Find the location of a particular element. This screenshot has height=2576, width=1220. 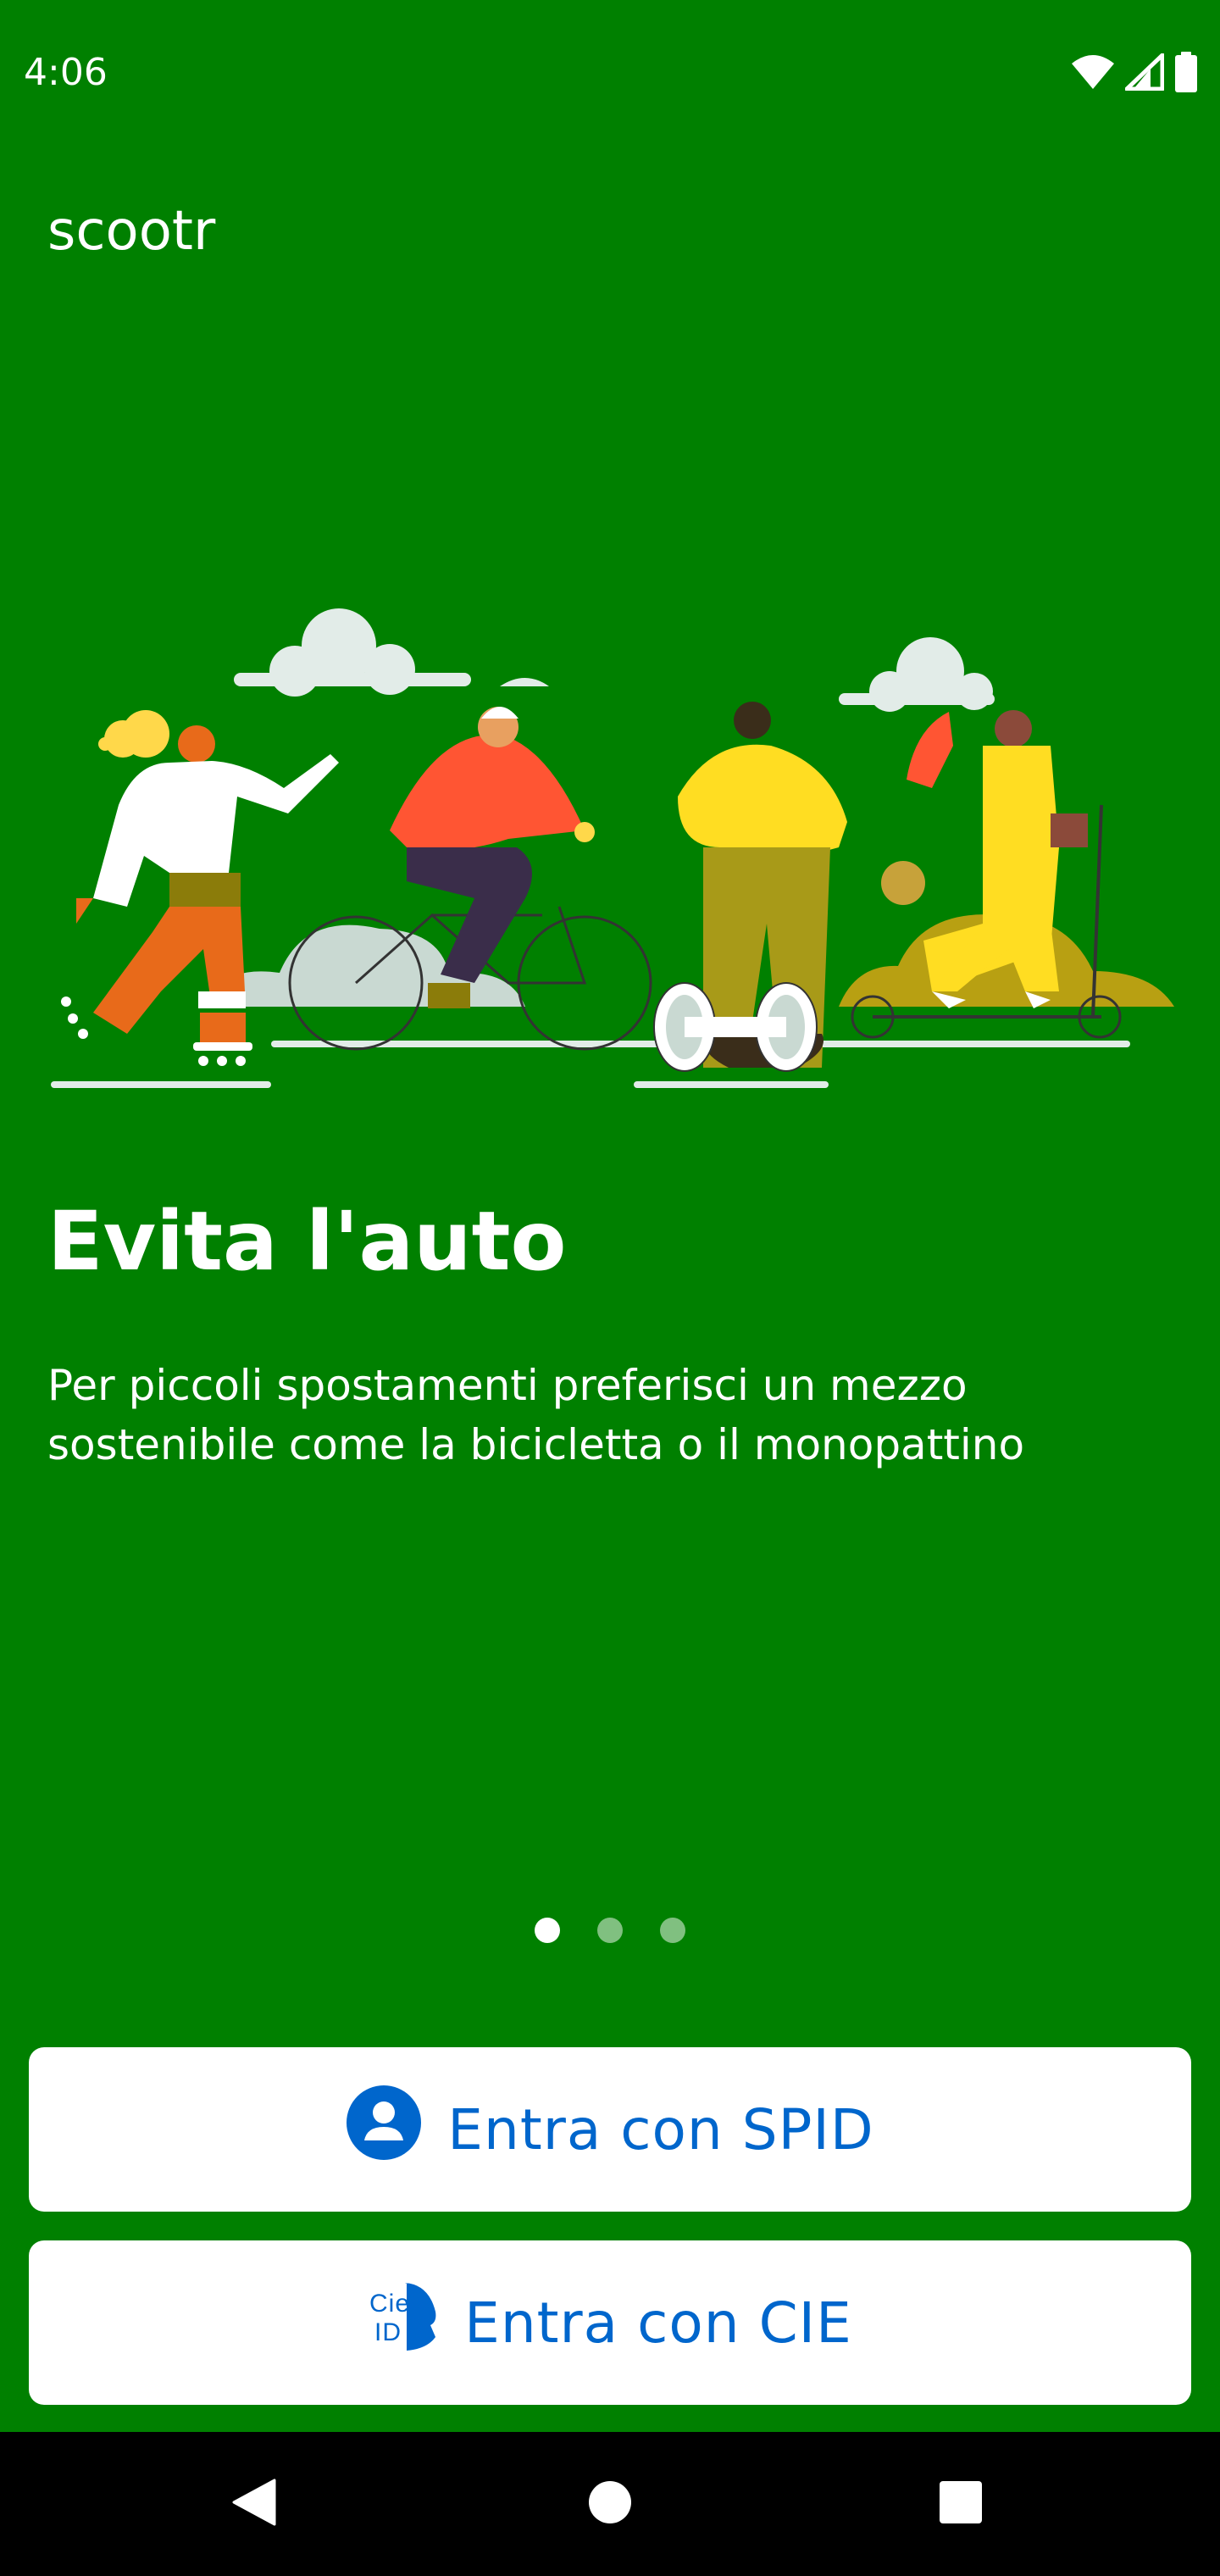

home-icon is located at coordinates (610, 2504).